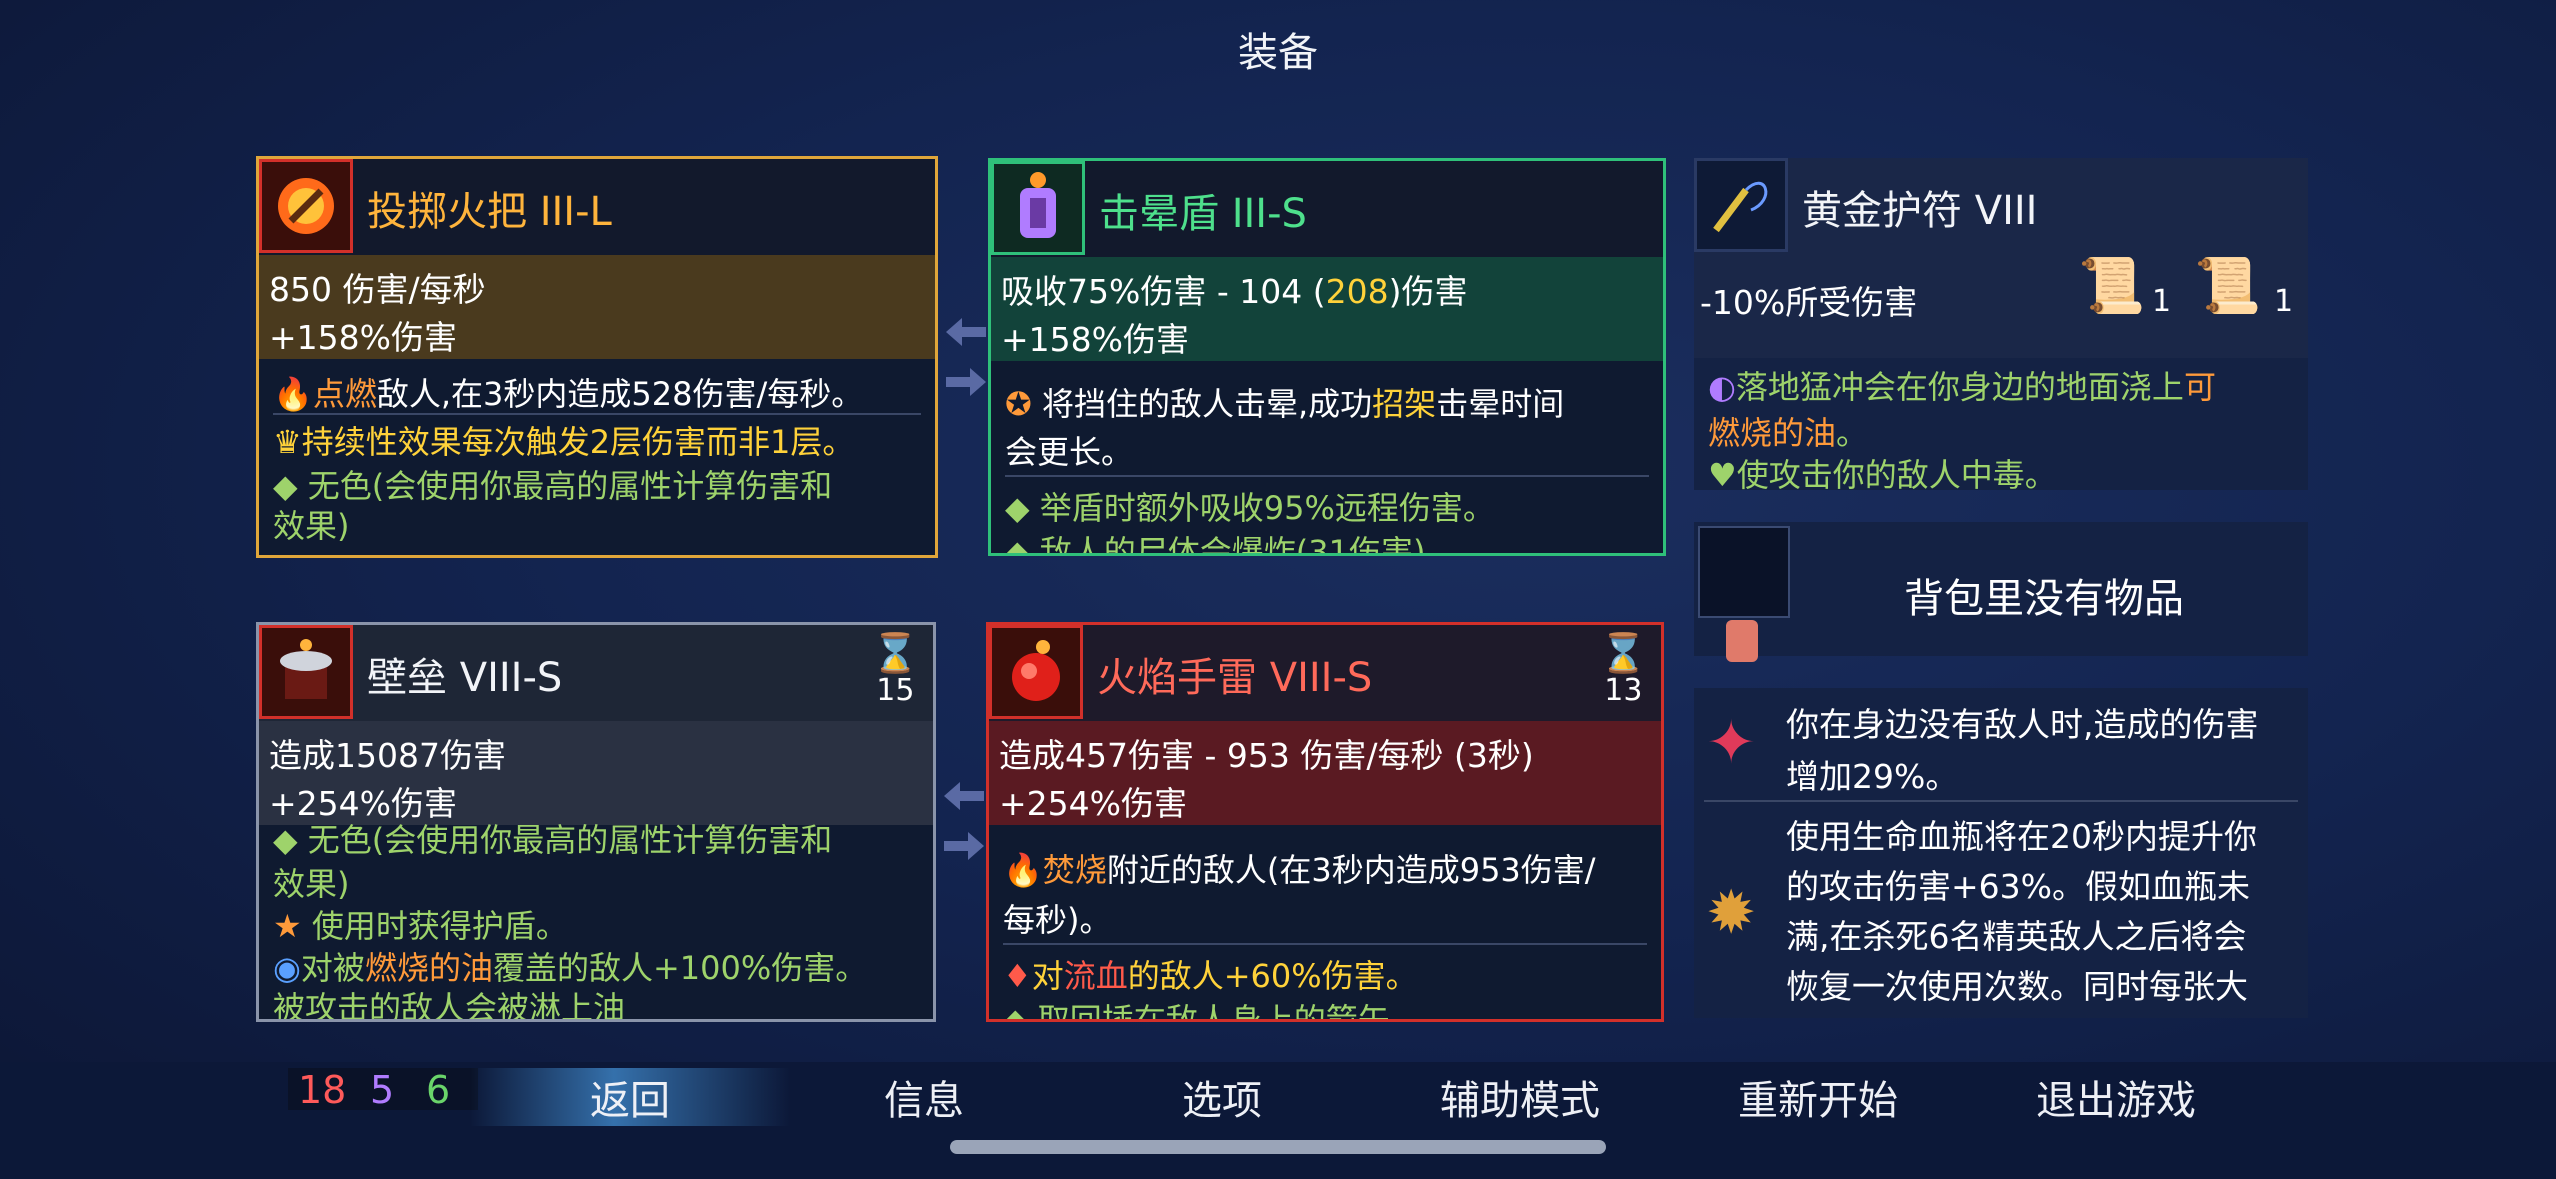  I want to click on item-name: 壁垒 VIII-S, so click(465, 678).